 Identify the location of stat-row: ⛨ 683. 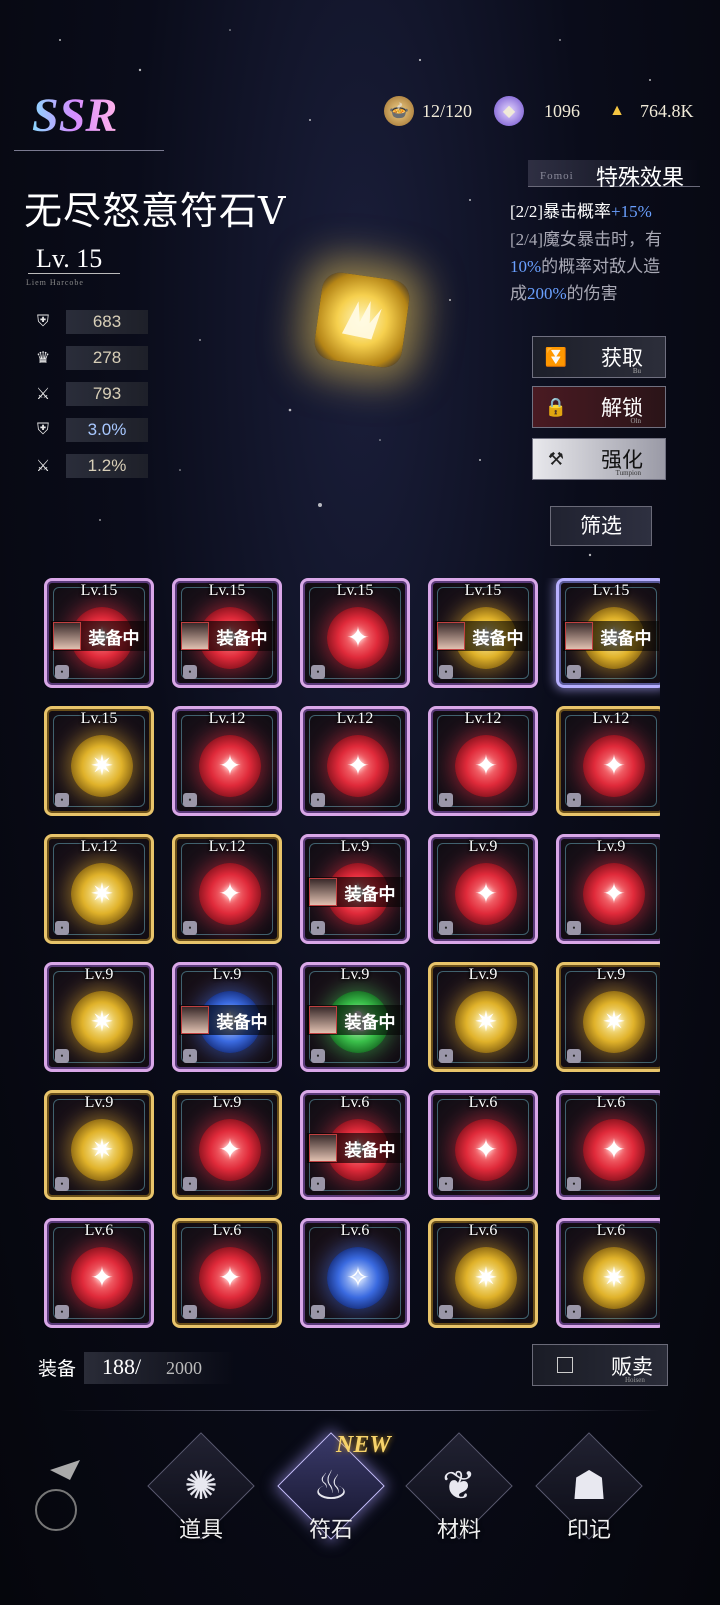
(90, 322).